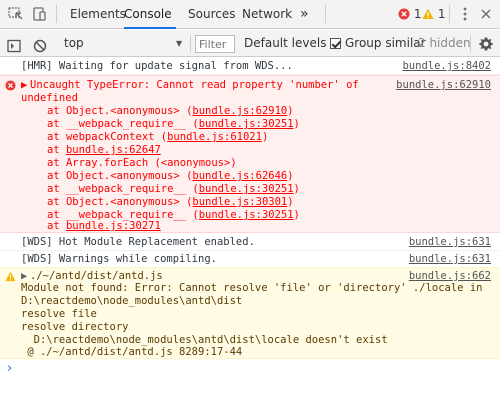 This screenshot has height=412, width=500. I want to click on log-levels-dropdown: Default levels ▼, so click(291, 43).